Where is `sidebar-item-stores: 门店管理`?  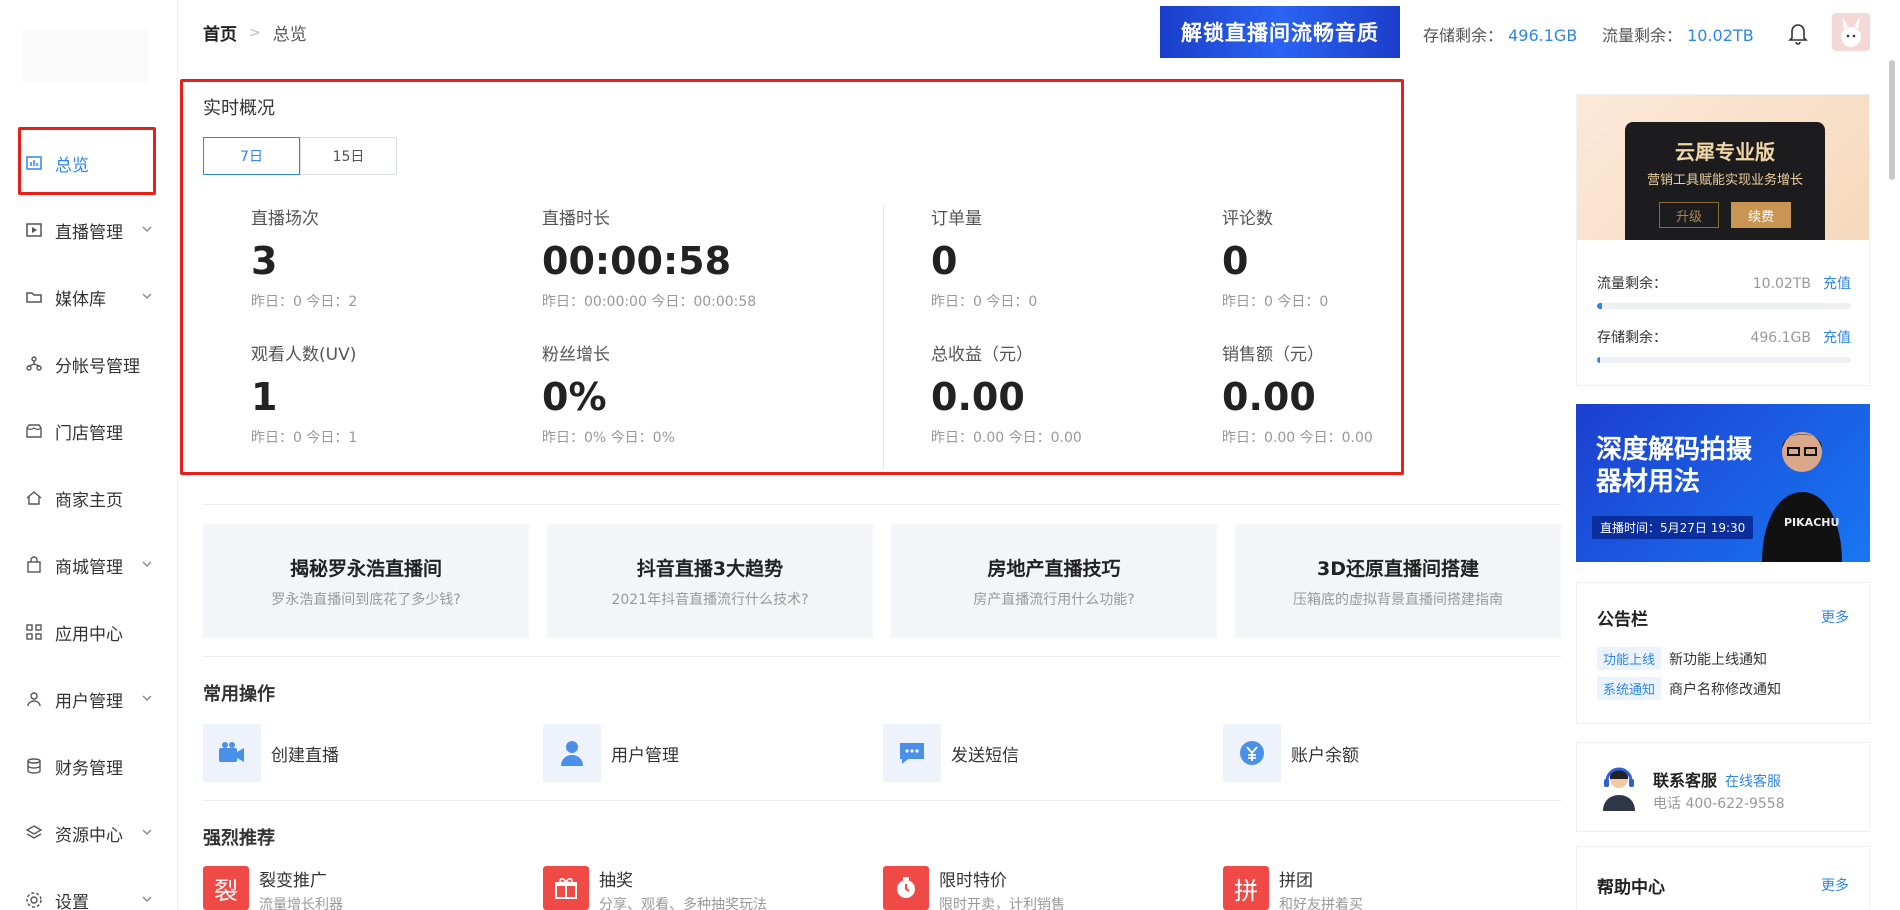
sidebar-item-stores: 门店管理 is located at coordinates (89, 431).